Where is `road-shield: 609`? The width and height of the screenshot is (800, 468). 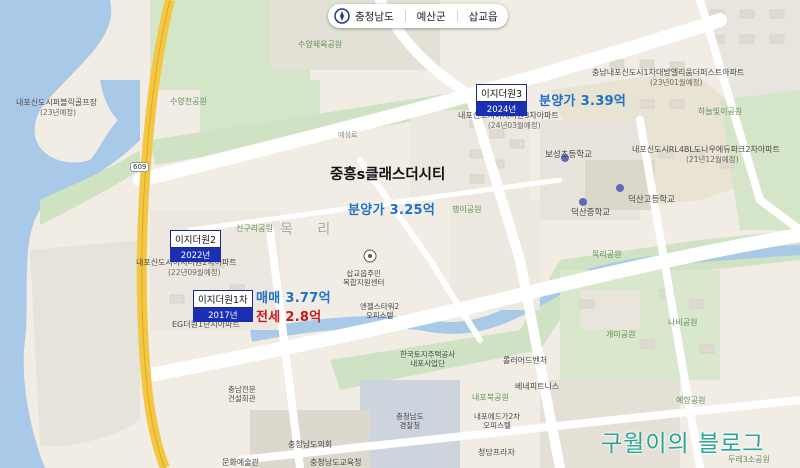 road-shield: 609 is located at coordinates (140, 167).